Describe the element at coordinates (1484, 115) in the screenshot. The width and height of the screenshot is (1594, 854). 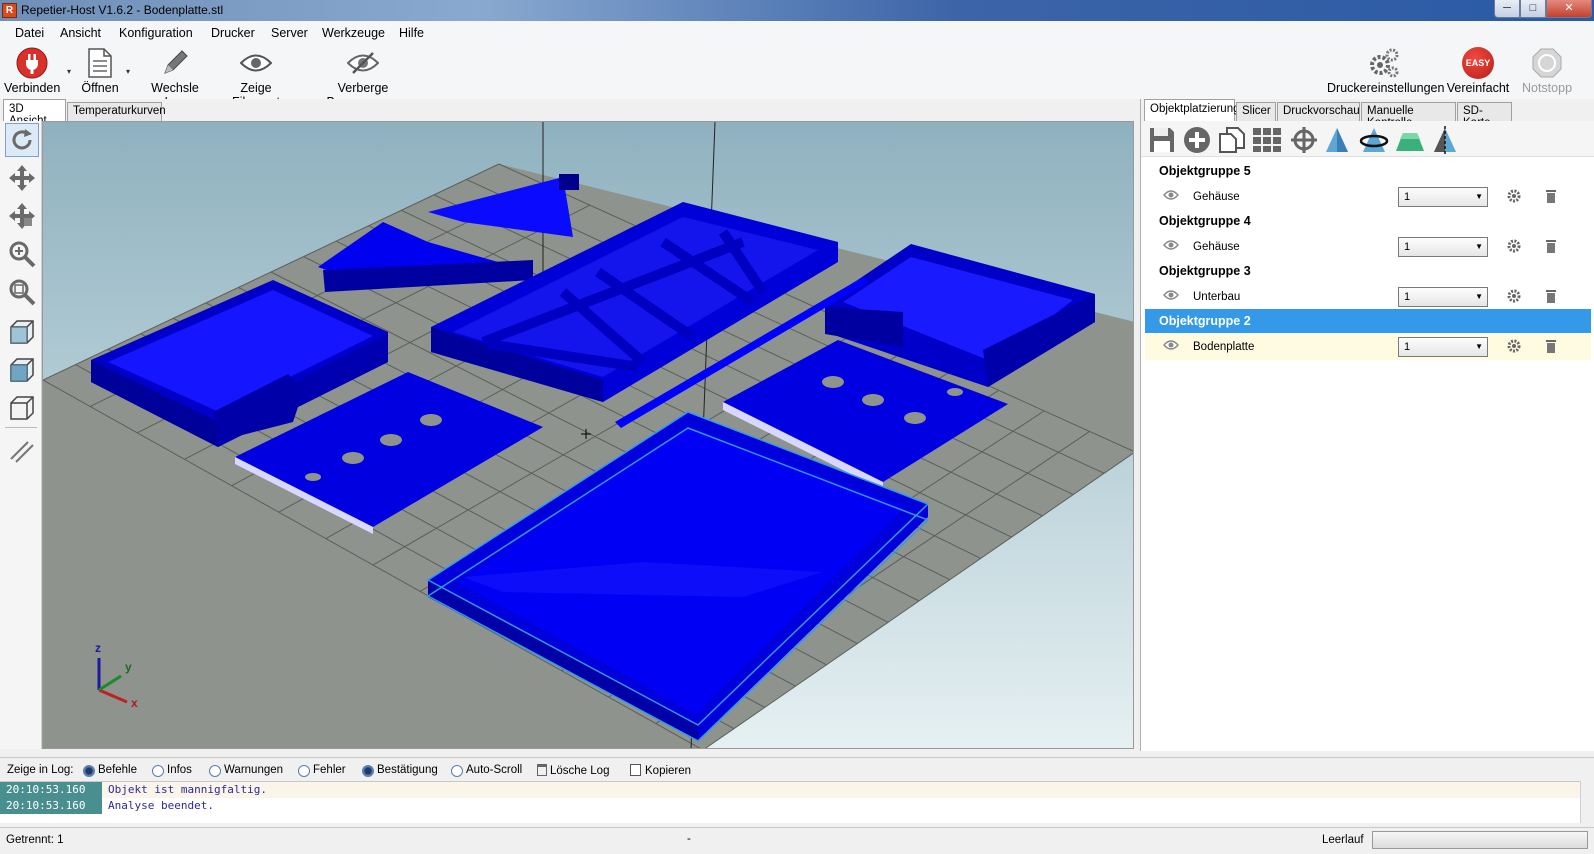
I see `tab-sd-card: SD-Karte` at that location.